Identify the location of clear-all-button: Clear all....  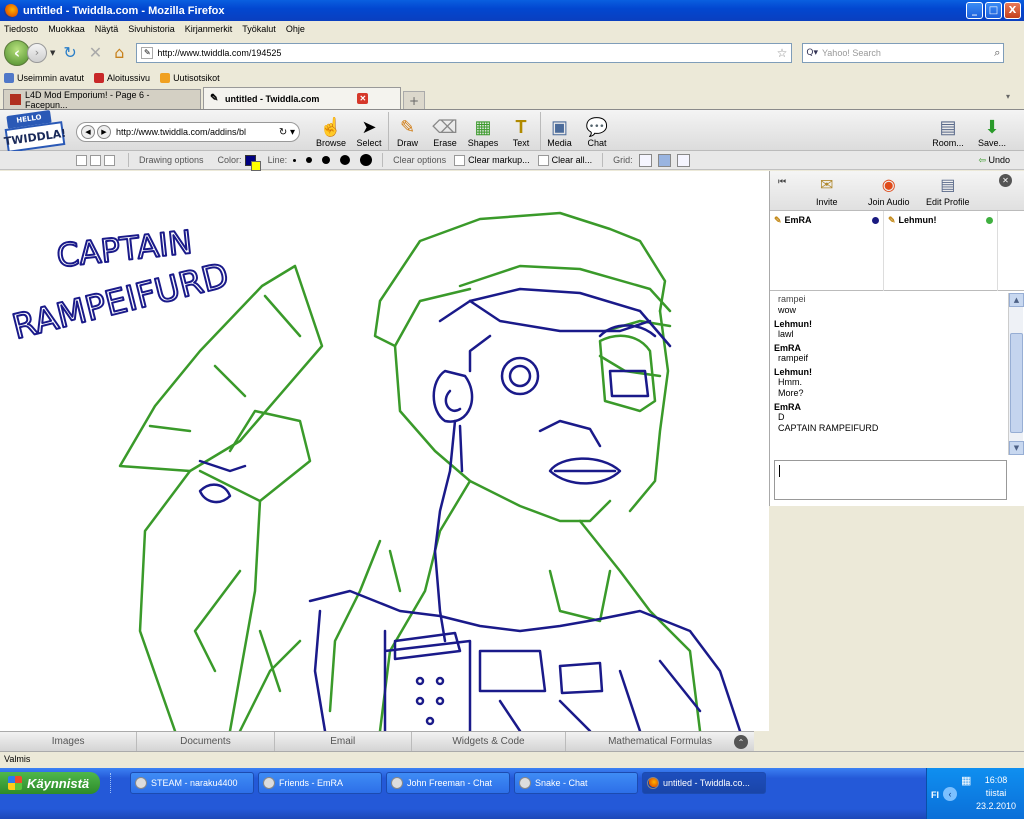
(572, 160).